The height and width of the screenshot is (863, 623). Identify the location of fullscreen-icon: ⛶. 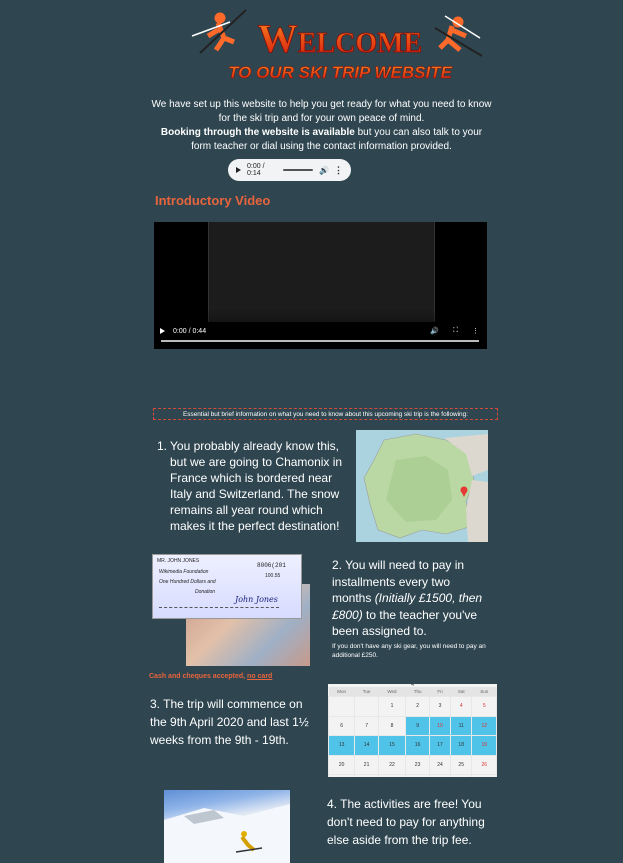
(455, 331).